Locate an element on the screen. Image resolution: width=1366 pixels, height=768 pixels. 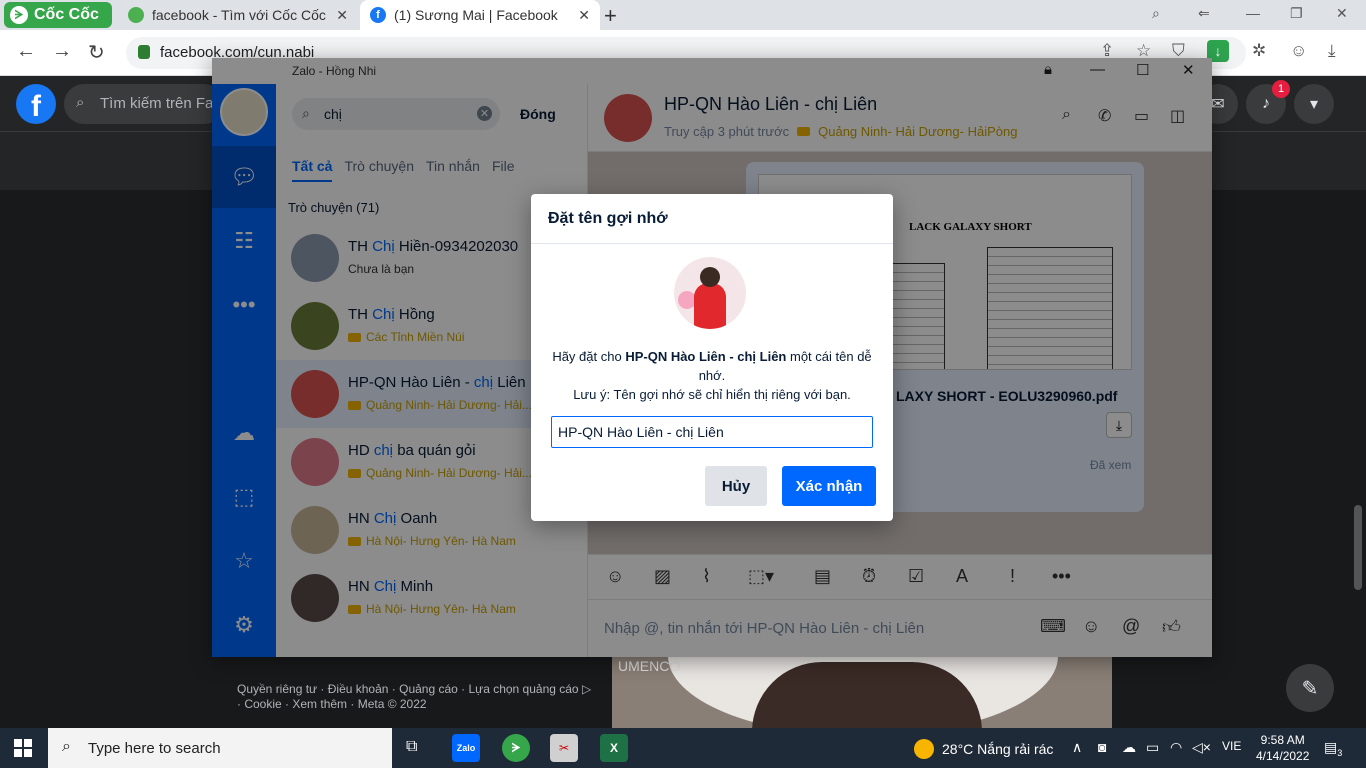
tab-facebook: f (1) Sương Mai | Facebook ✕ is located at coordinates (480, 15).